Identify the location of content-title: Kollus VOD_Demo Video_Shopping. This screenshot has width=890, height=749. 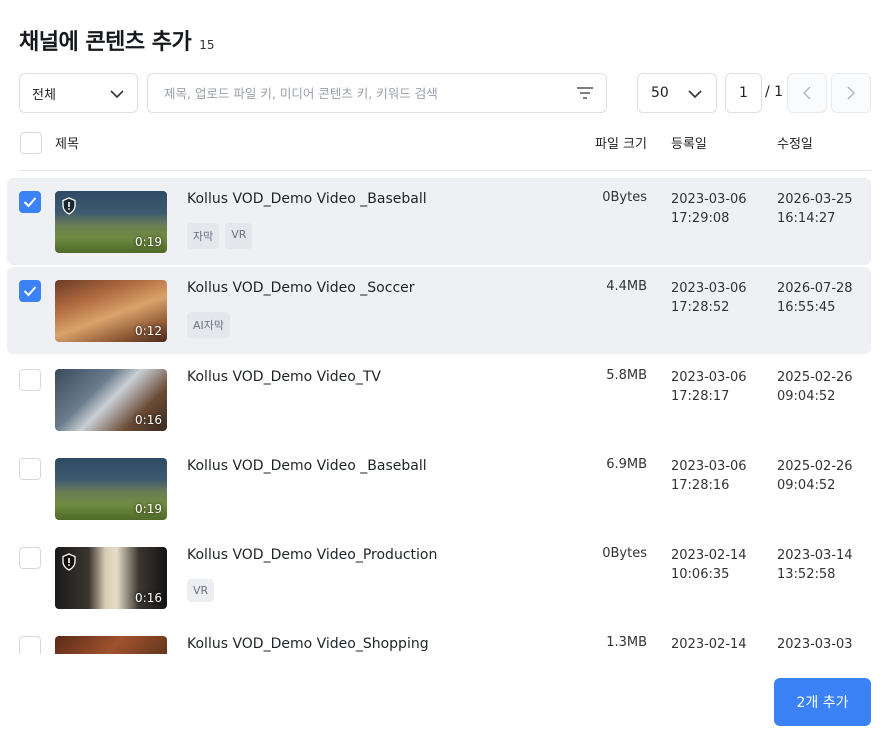
(308, 644).